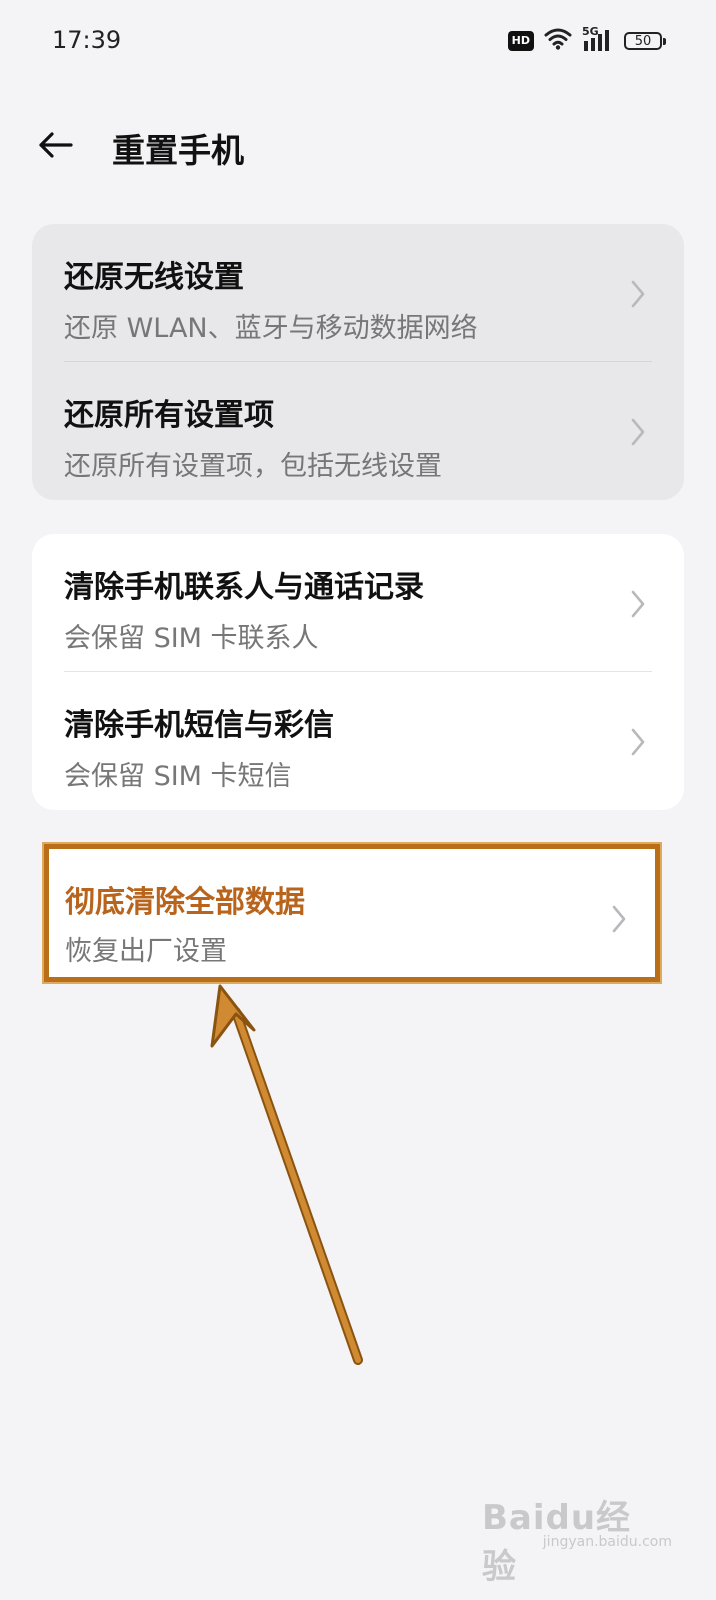  I want to click on item-subtitle: 还原所有设置项，包括无线设置, so click(253, 466).